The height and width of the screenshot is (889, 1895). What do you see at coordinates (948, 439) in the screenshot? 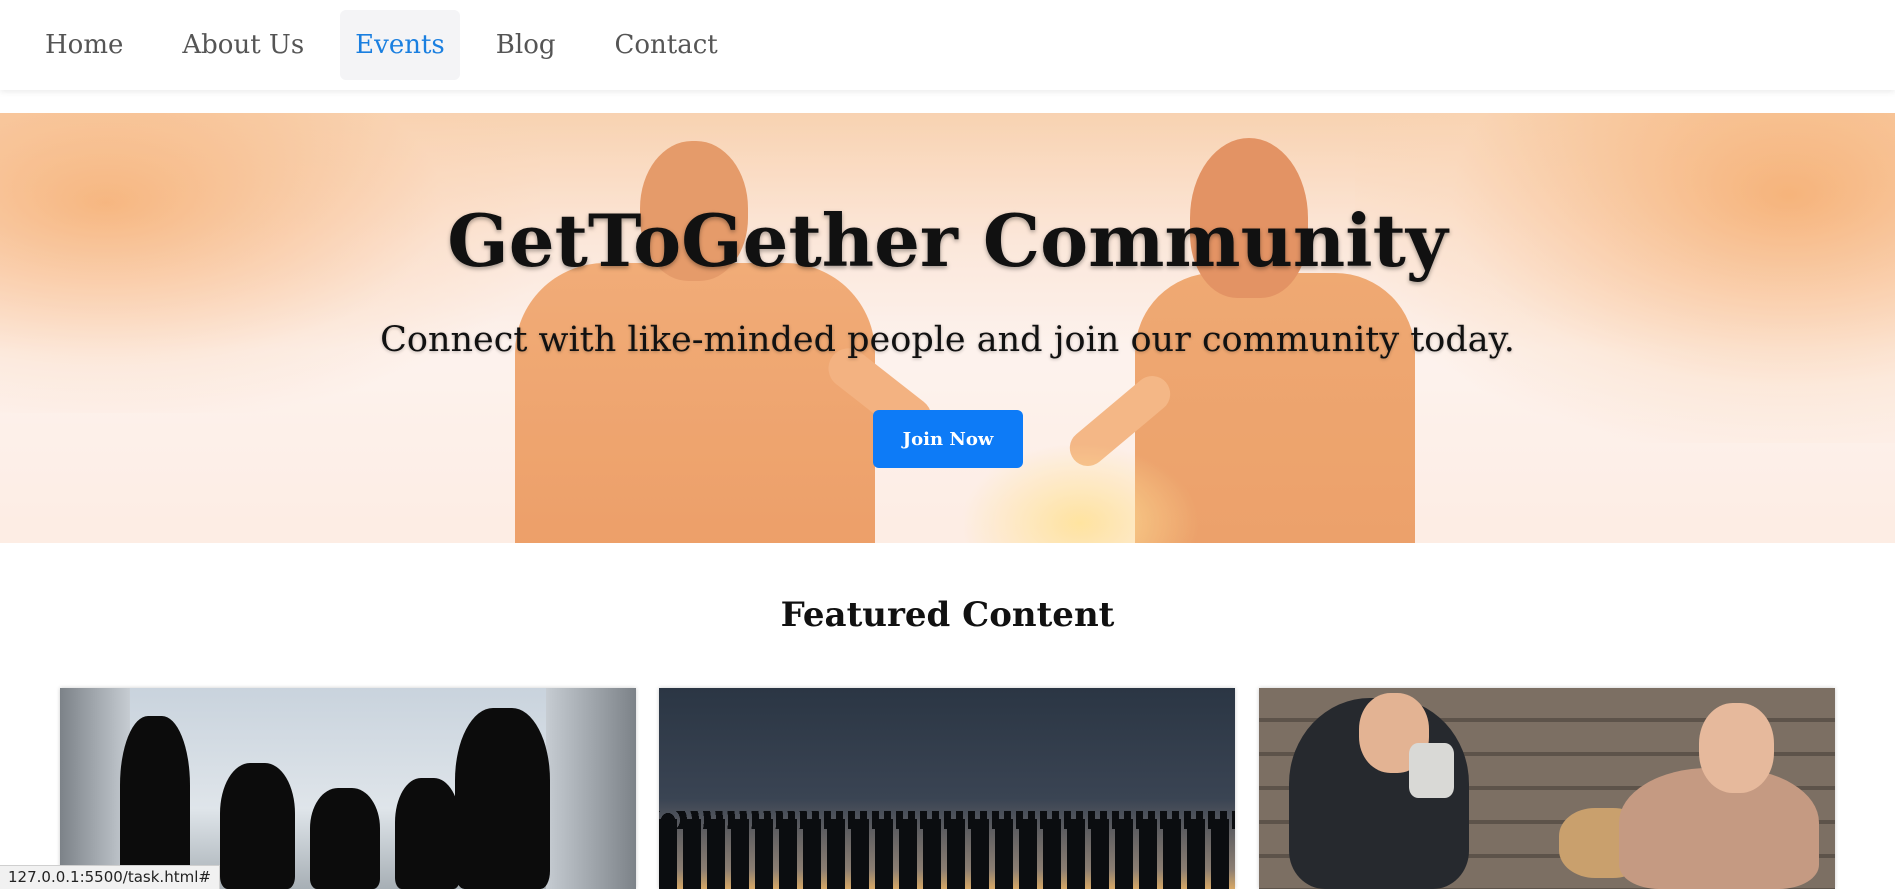
I see `join-now-button: Join Now` at bounding box center [948, 439].